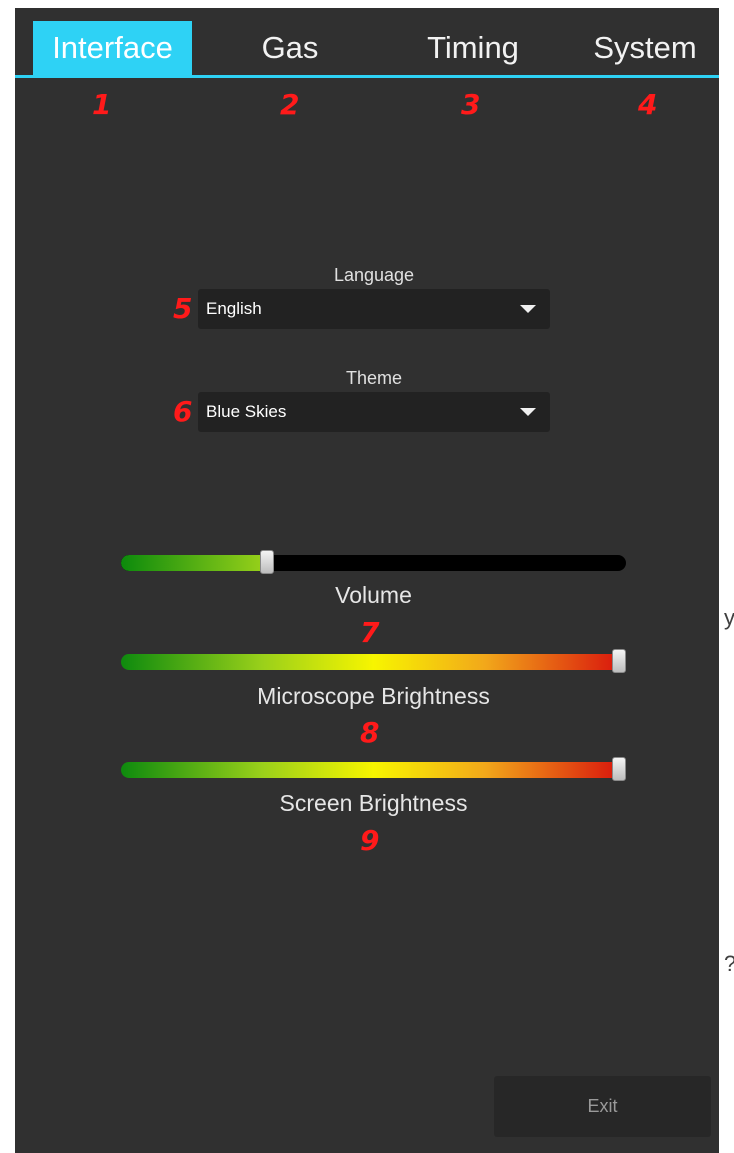 The height and width of the screenshot is (1153, 734). I want to click on language-value: English, so click(234, 308).